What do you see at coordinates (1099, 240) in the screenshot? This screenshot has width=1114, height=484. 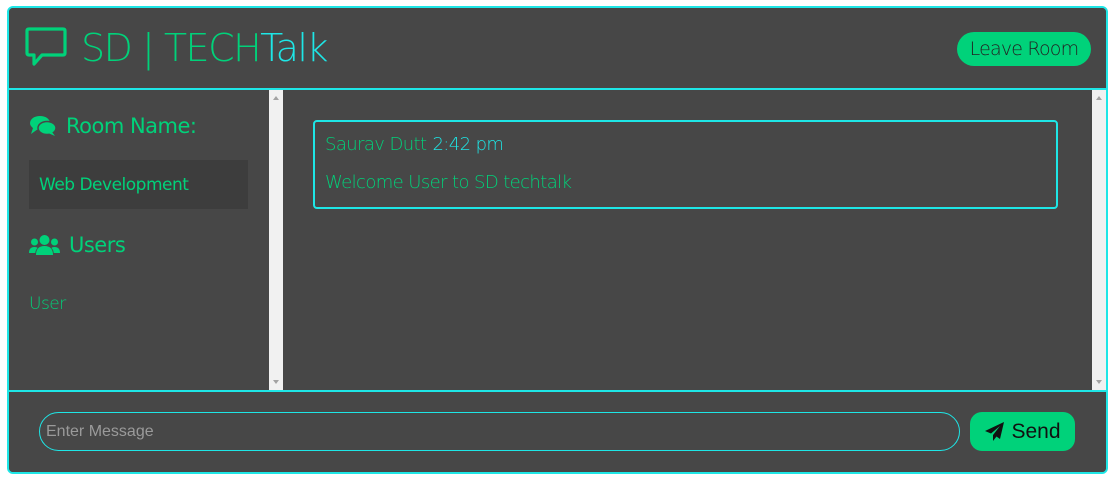 I see `chat-scrollbar` at bounding box center [1099, 240].